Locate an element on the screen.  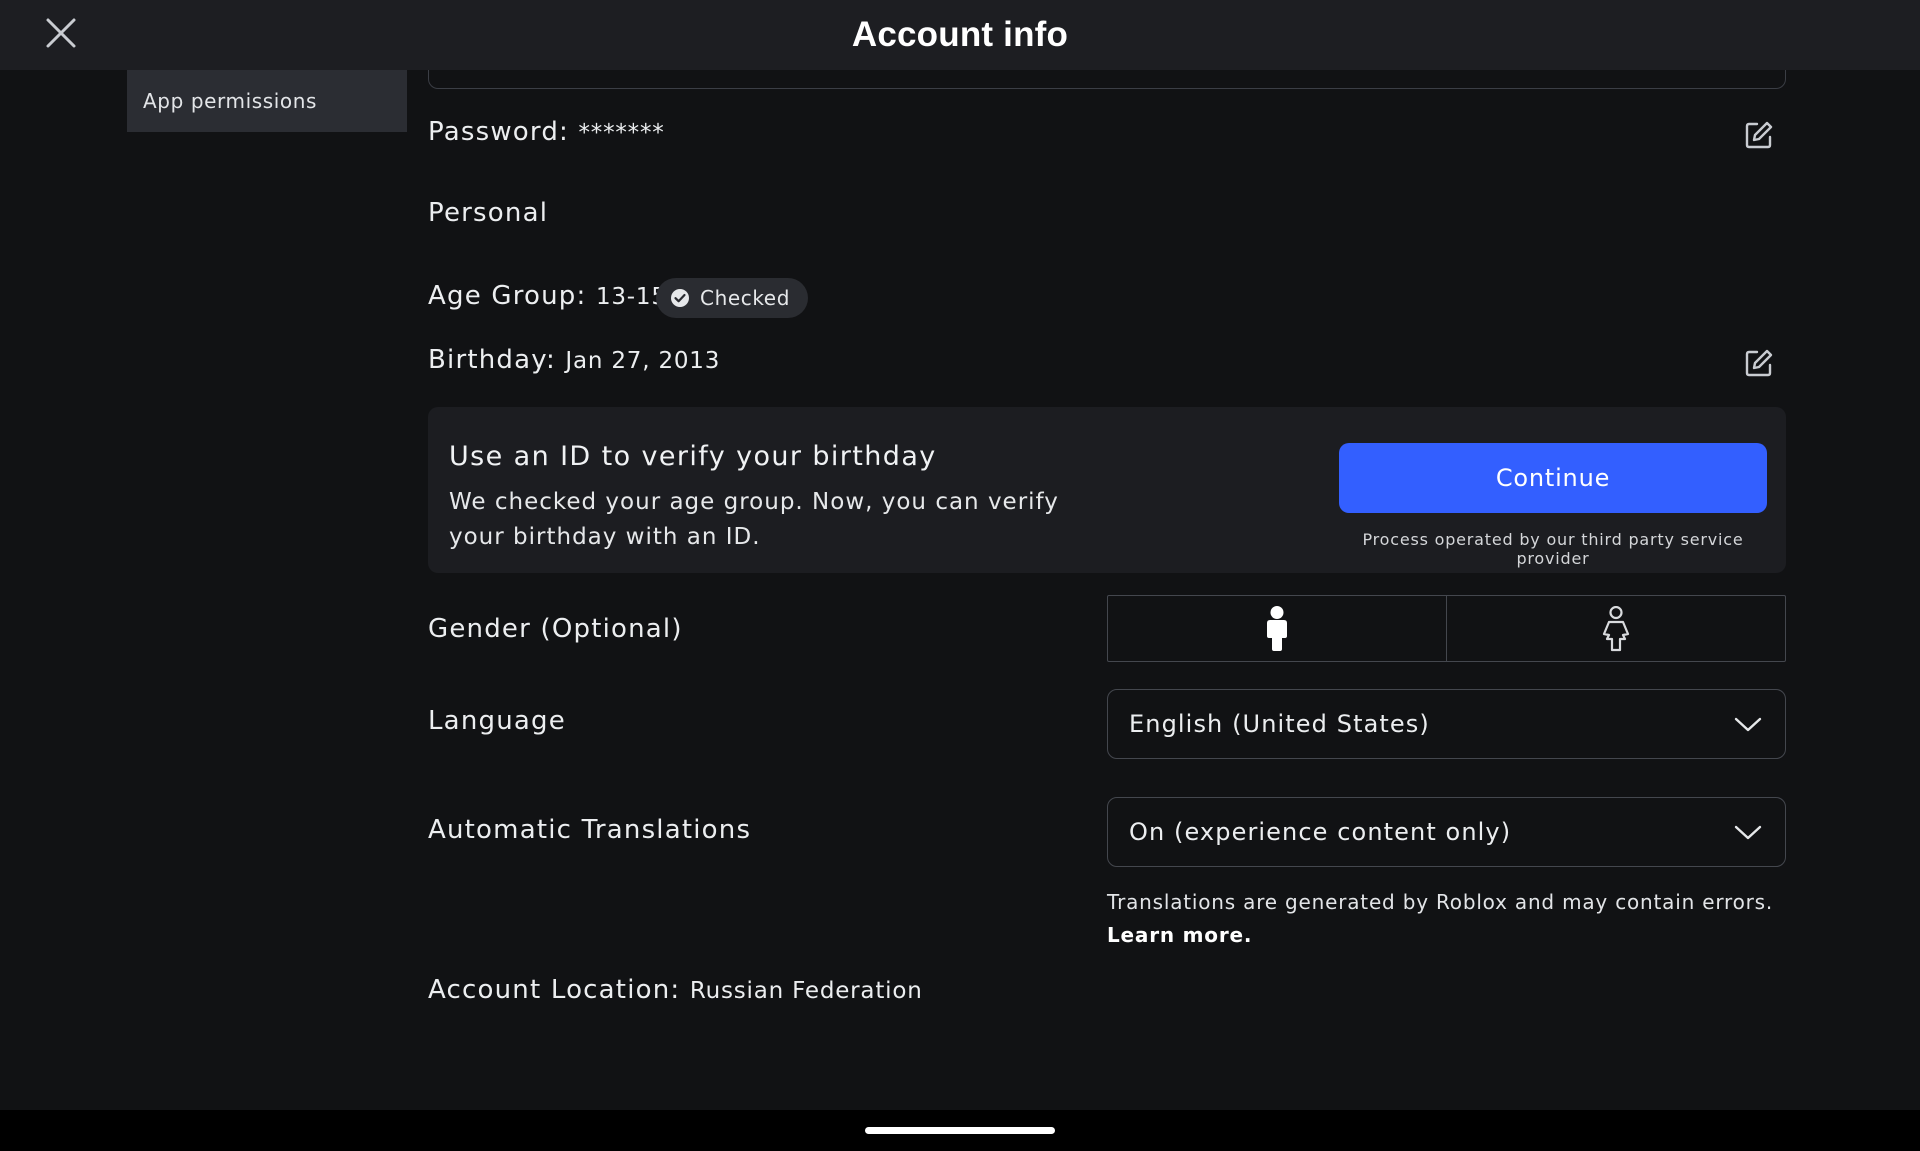
gender-option-female is located at coordinates (1615, 628).